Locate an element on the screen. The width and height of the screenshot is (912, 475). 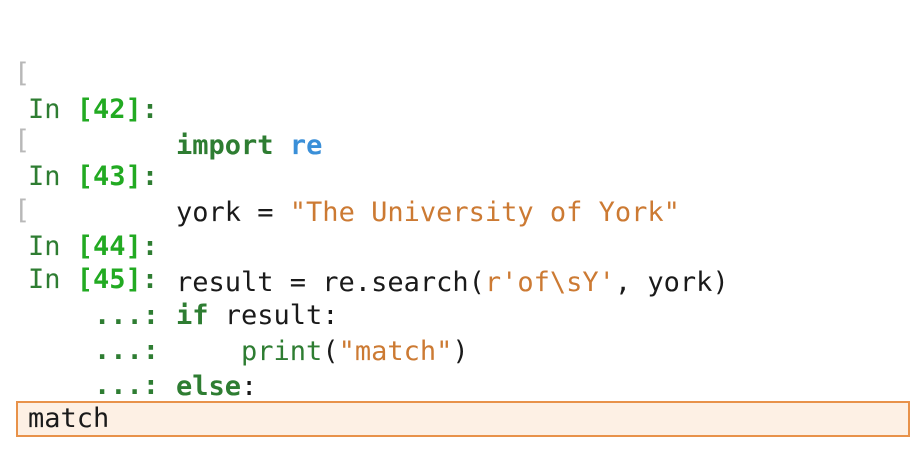
code-line: result = re.search(r'of\sY', york) is located at coordinates (452, 283).